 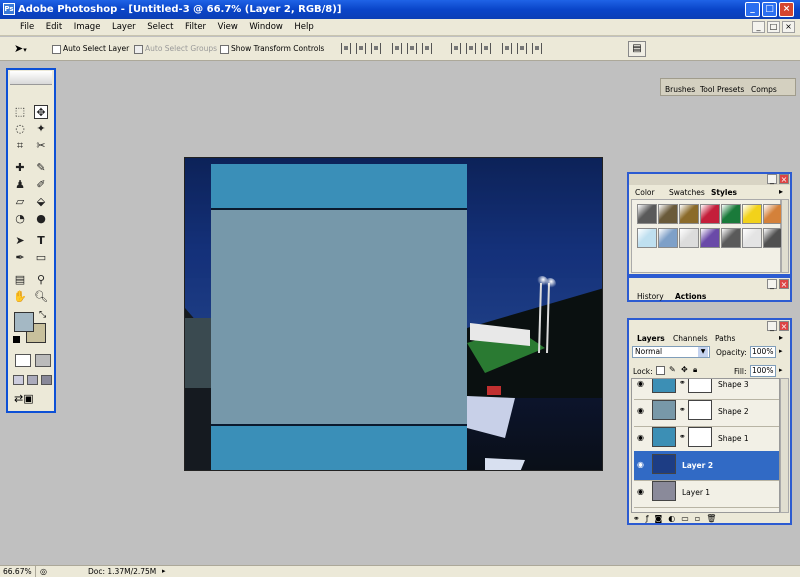 I want to click on hand-tool-icon: ✋, so click(x=20, y=297).